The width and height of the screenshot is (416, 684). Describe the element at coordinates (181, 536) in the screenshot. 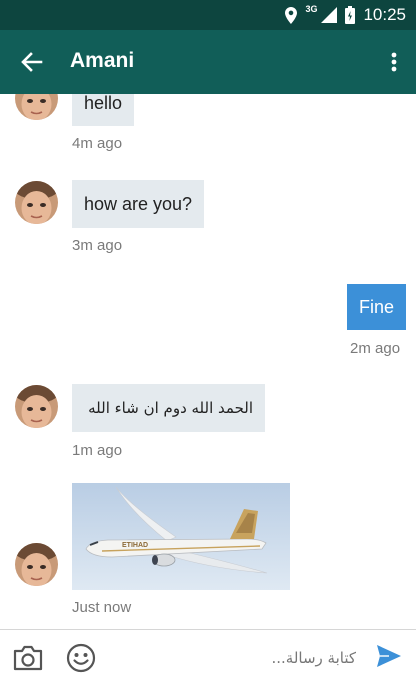

I see `image-message: ETIHAD` at that location.